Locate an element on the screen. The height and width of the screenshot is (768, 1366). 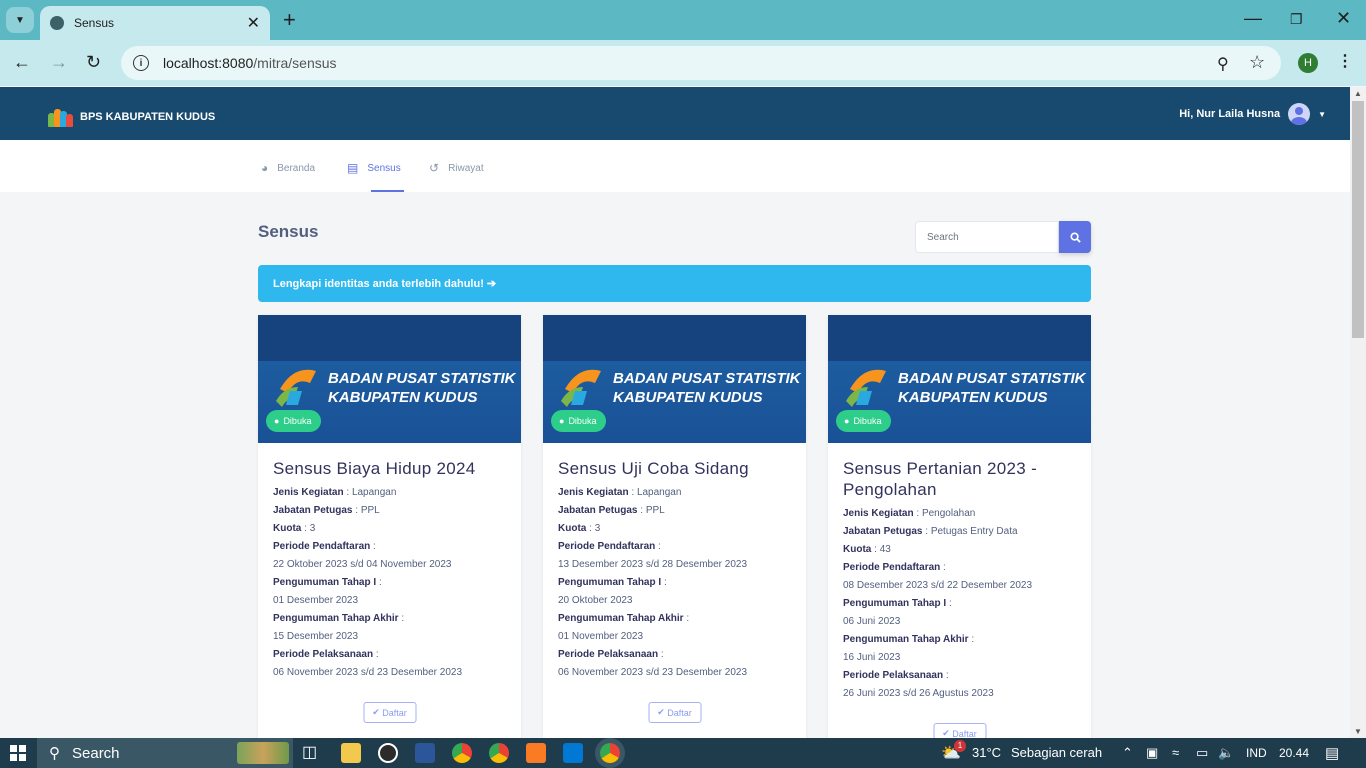
nav-item-riwayat: ↺ Riwayat is located at coordinates (456, 168).